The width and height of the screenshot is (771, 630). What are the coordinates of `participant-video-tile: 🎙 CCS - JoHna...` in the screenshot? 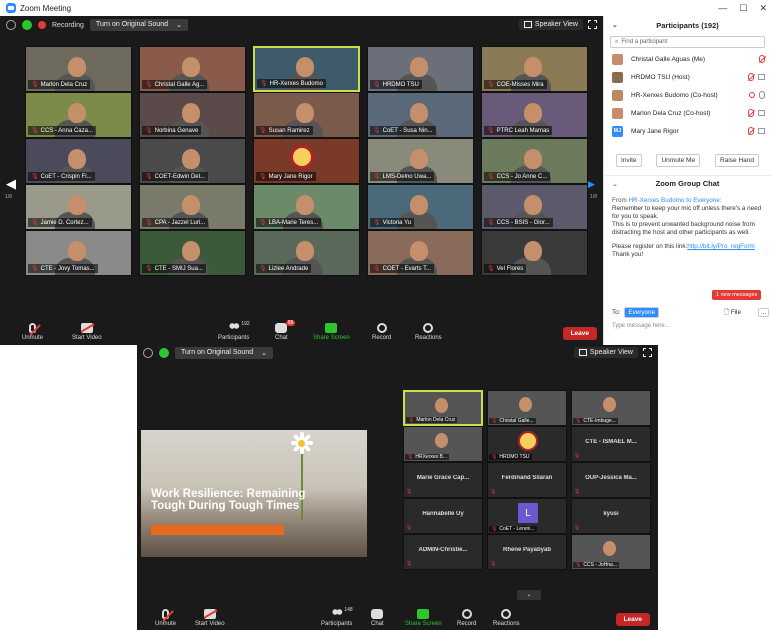 It's located at (611, 552).